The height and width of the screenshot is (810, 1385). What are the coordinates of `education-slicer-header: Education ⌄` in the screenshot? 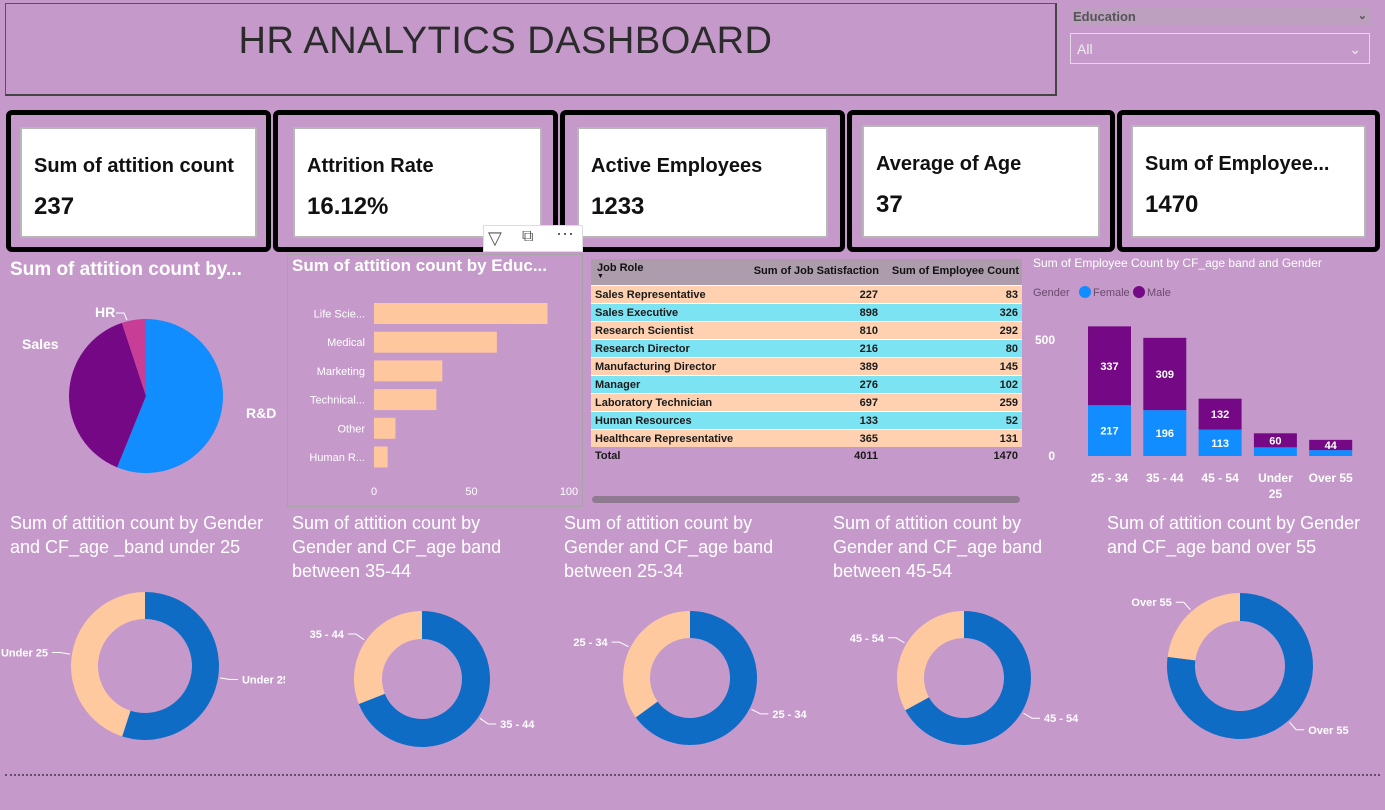 It's located at (1222, 16).